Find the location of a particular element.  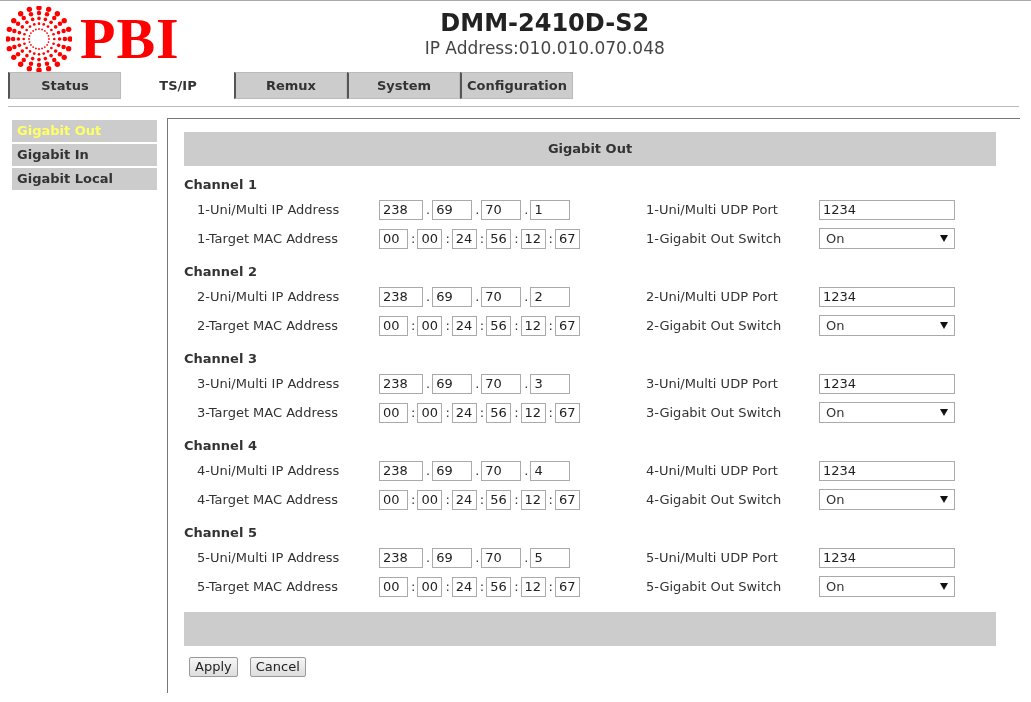

field-label: 1-Target MAC Address is located at coordinates (267, 238).